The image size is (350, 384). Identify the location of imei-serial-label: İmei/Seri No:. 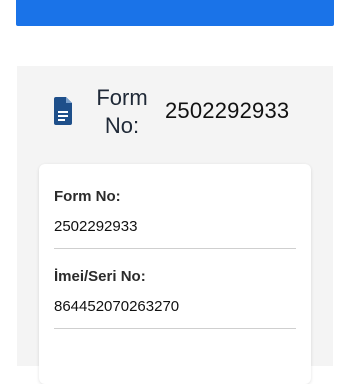
(100, 276).